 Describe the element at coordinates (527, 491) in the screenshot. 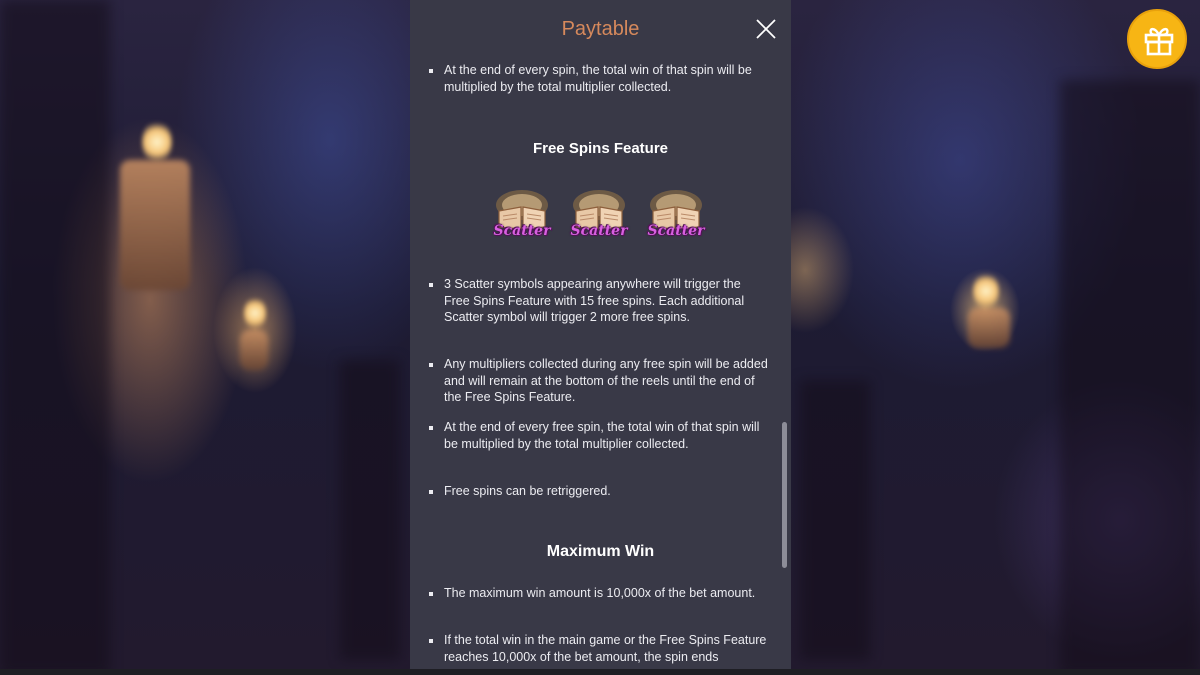

I see `bullet-text: Free spins can be retriggered.` at that location.